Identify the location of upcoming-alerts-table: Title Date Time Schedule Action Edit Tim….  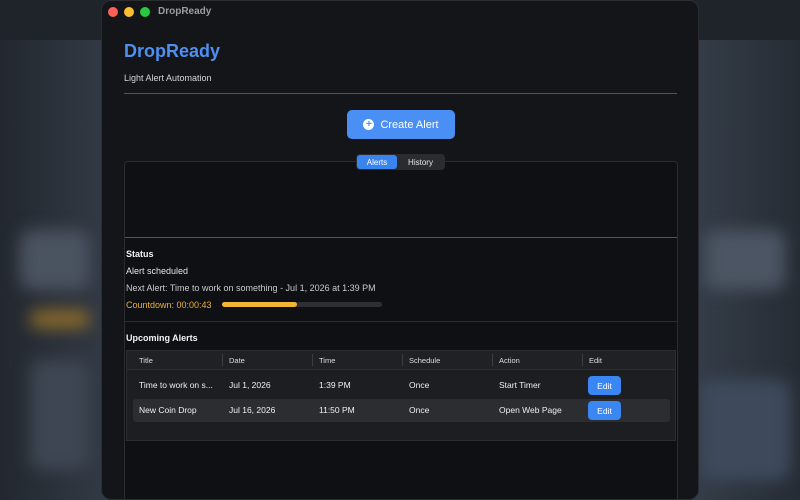
(401, 395).